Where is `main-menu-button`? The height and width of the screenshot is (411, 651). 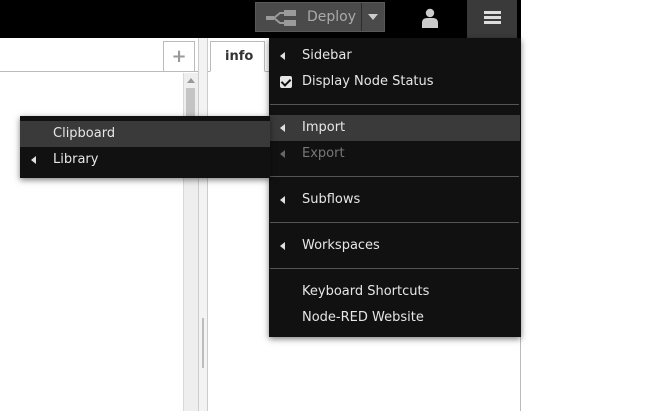
main-menu-button is located at coordinates (492, 19).